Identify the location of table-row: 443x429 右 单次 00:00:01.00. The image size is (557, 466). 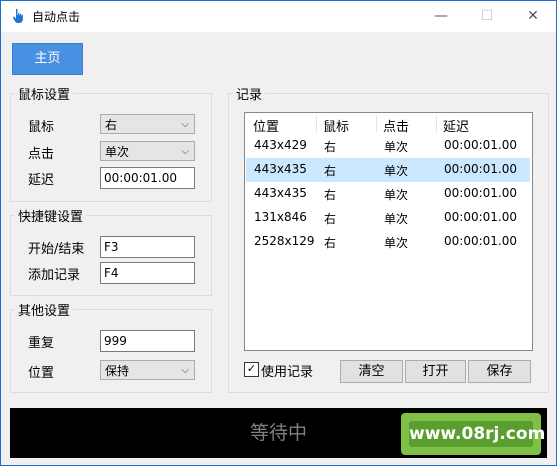
(388, 146).